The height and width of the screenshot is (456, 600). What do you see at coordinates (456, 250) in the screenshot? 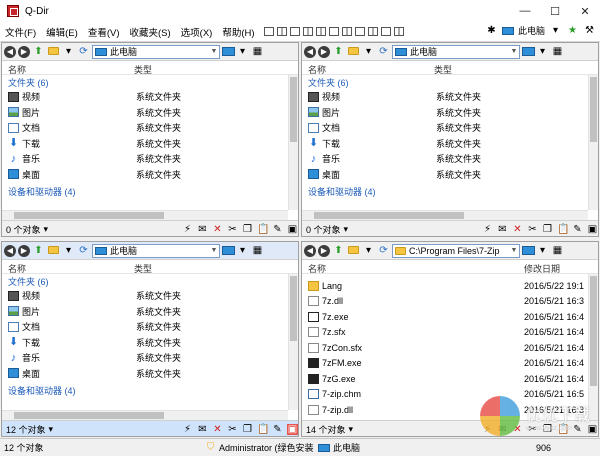
I see `address-bar: C:\Program Files\7-Zip ▼` at bounding box center [456, 250].